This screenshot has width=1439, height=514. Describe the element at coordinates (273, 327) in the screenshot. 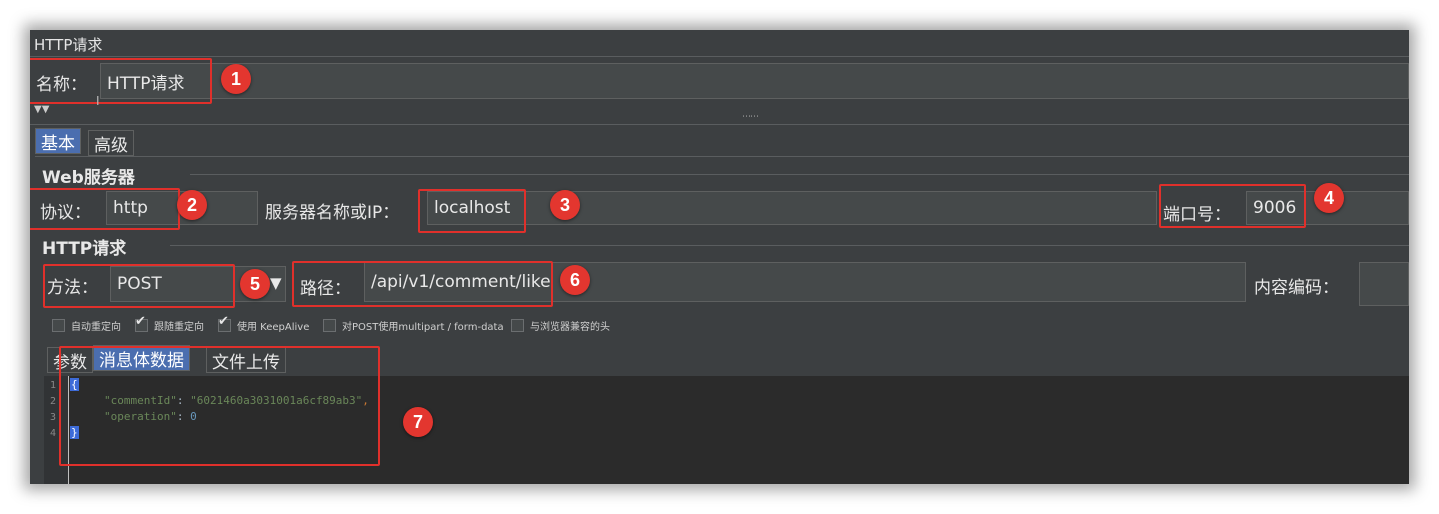

I see `option-label: 使用 KeepAlive` at that location.